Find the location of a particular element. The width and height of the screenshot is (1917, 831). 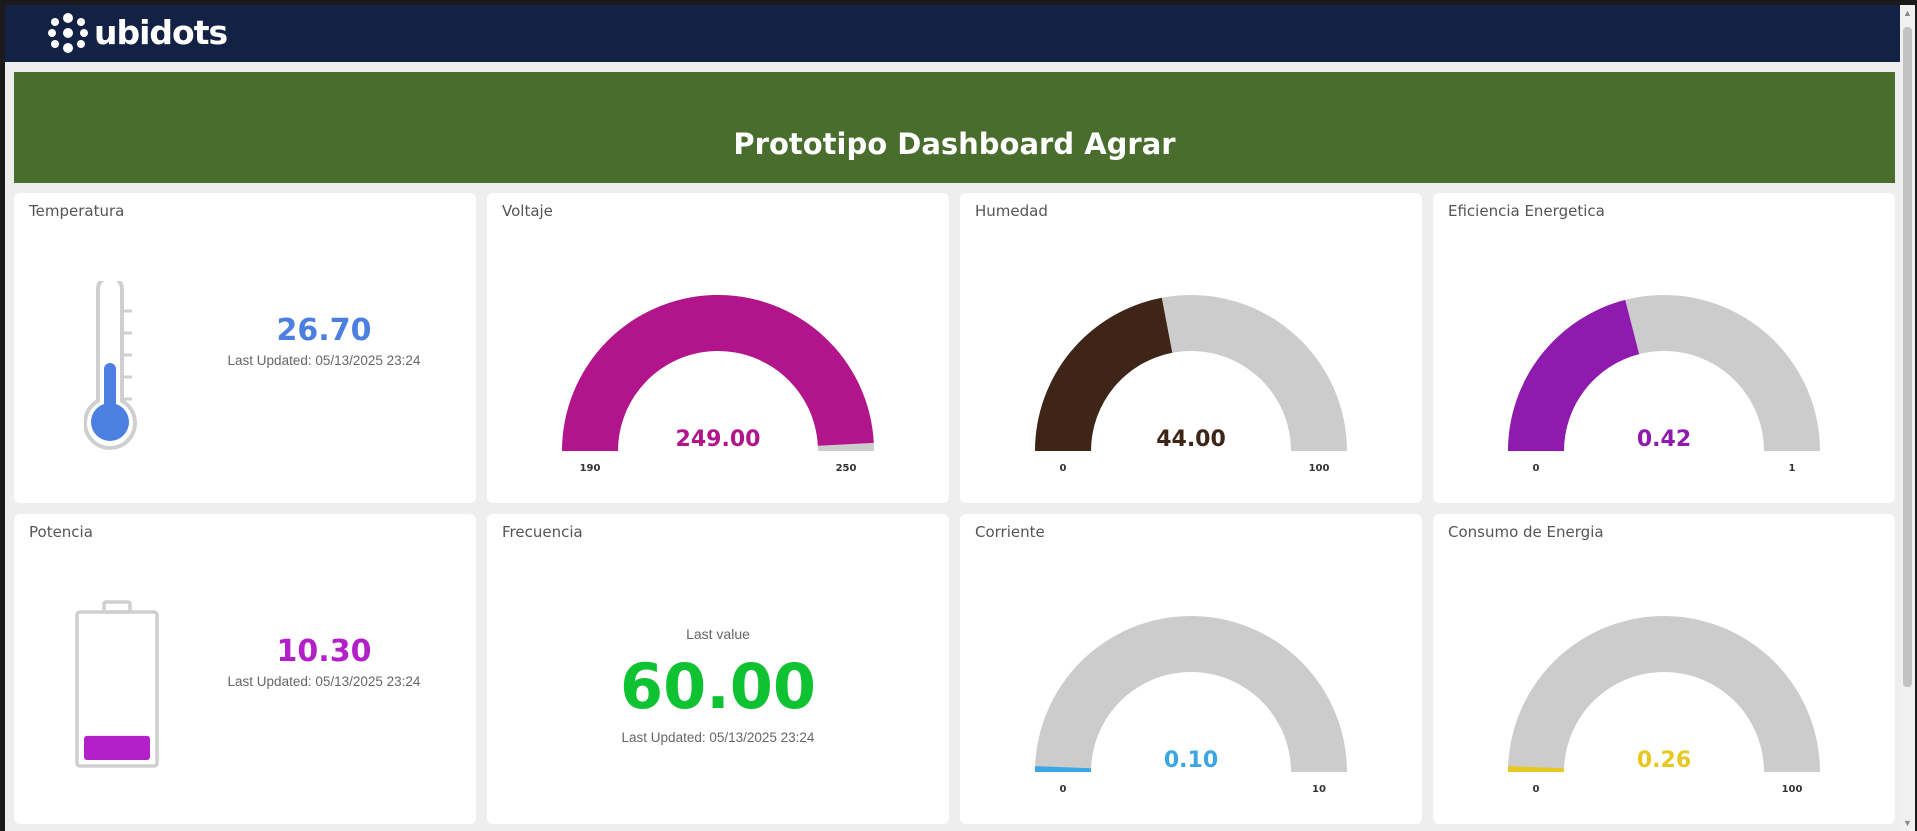

frecuencia-last-updated: Last Updated: 05/13/2025 23:24 is located at coordinates (718, 737).